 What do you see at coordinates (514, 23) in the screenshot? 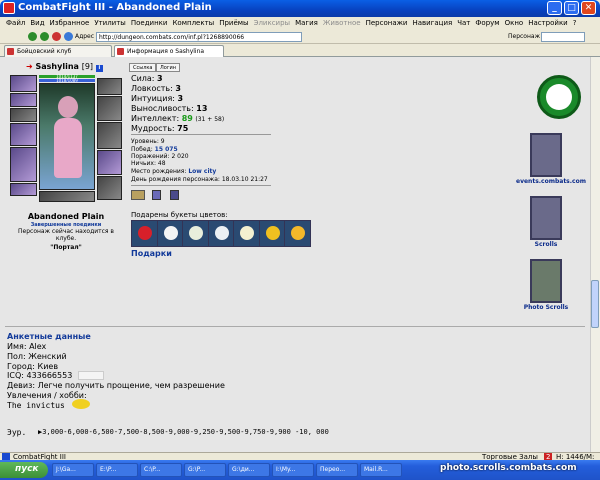
I see `menu-item: Окно` at bounding box center [514, 23].